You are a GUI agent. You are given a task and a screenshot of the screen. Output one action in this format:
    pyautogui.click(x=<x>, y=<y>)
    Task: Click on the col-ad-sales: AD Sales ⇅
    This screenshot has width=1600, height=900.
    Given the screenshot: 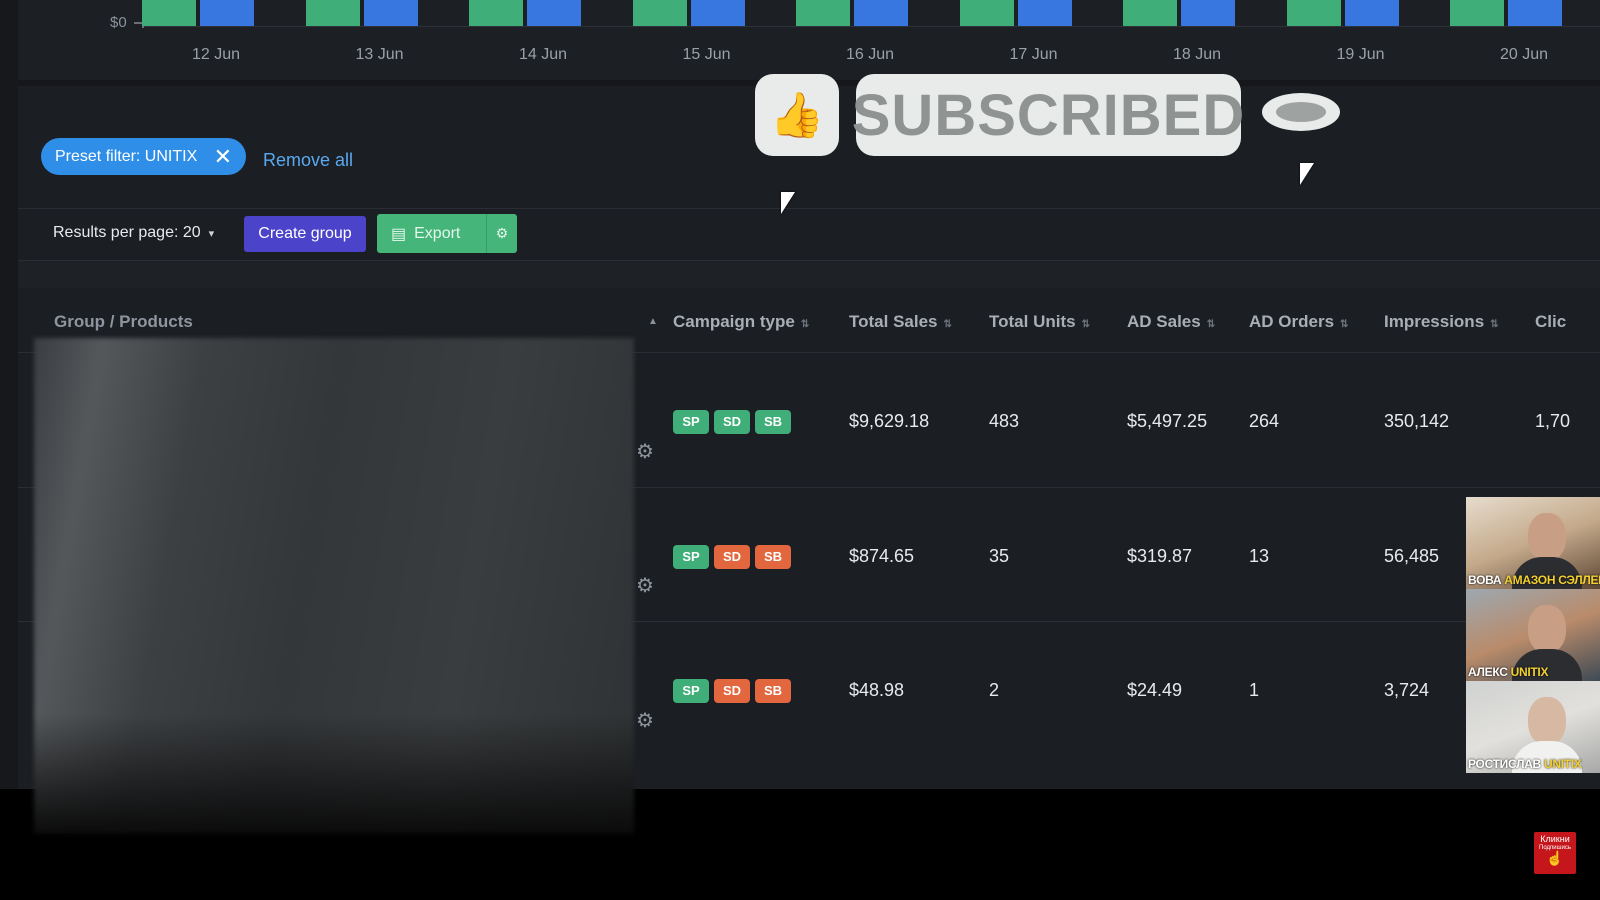 What is the action you would take?
    pyautogui.click(x=1171, y=322)
    